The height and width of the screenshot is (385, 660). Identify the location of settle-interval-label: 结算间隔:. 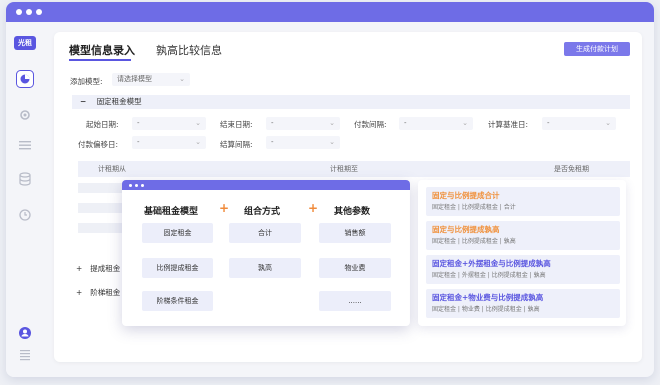
(236, 144).